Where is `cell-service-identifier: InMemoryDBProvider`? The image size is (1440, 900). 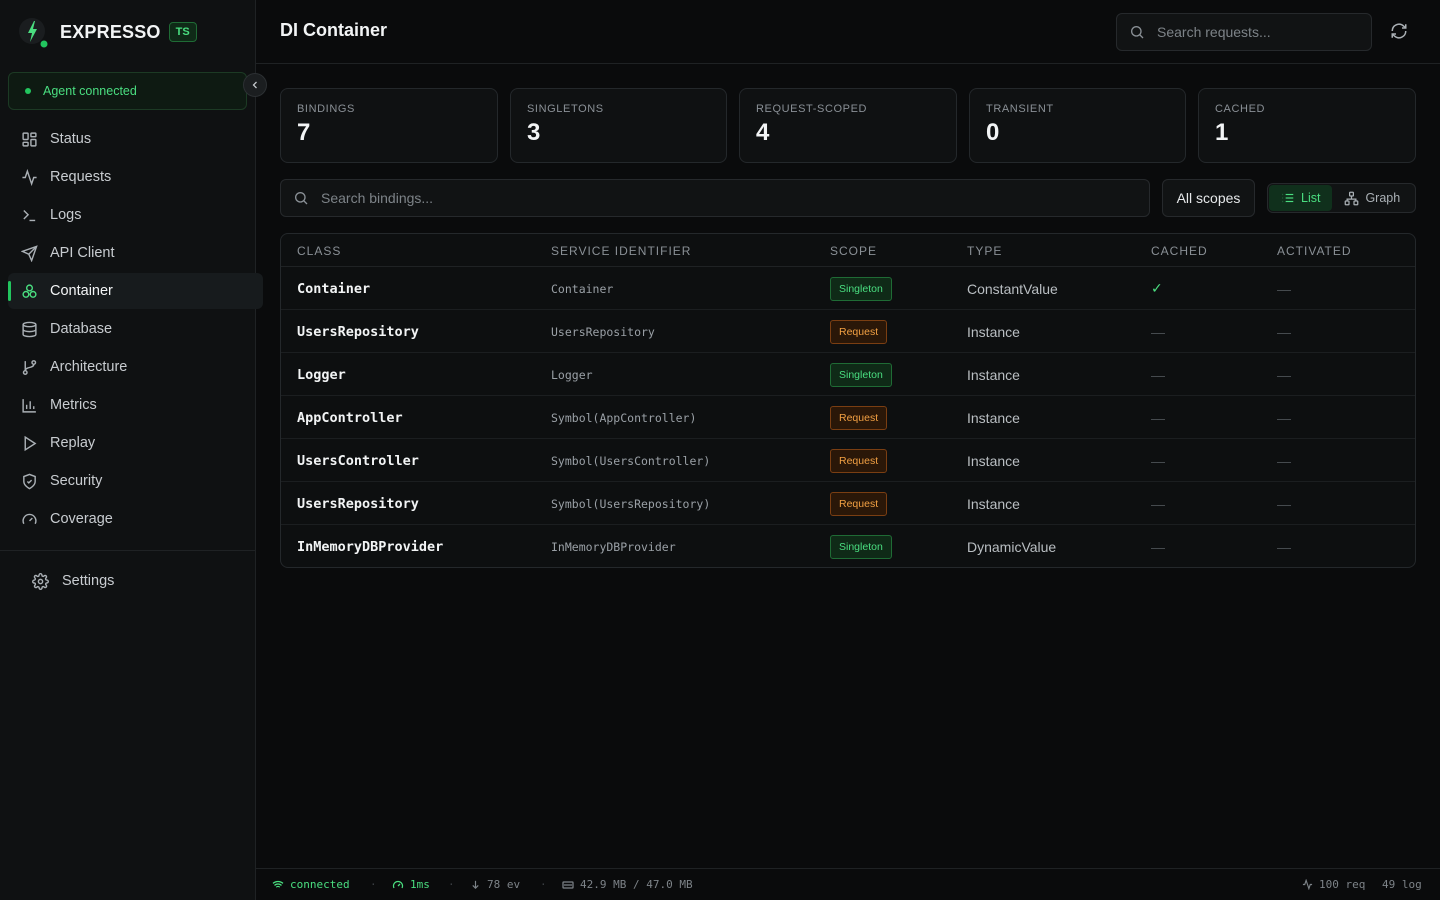 cell-service-identifier: InMemoryDBProvider is located at coordinates (613, 546).